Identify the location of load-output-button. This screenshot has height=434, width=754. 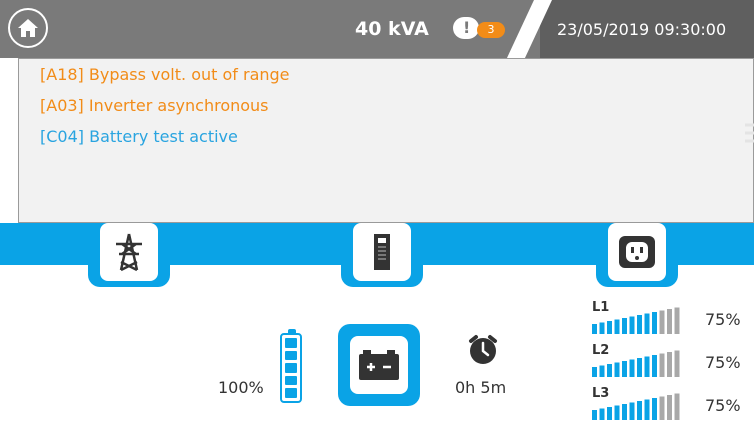
(637, 252).